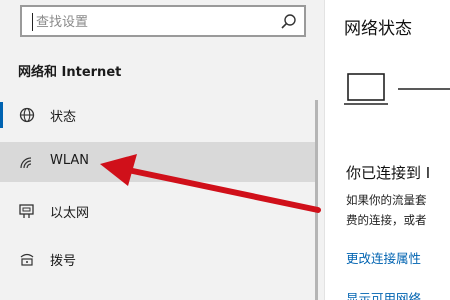  Describe the element at coordinates (159, 115) in the screenshot. I see `sidebar-item-status: 状态` at that location.